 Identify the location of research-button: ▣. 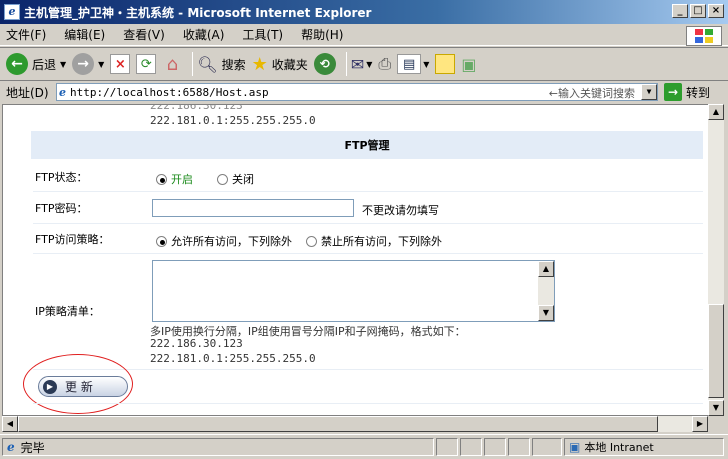
(468, 64).